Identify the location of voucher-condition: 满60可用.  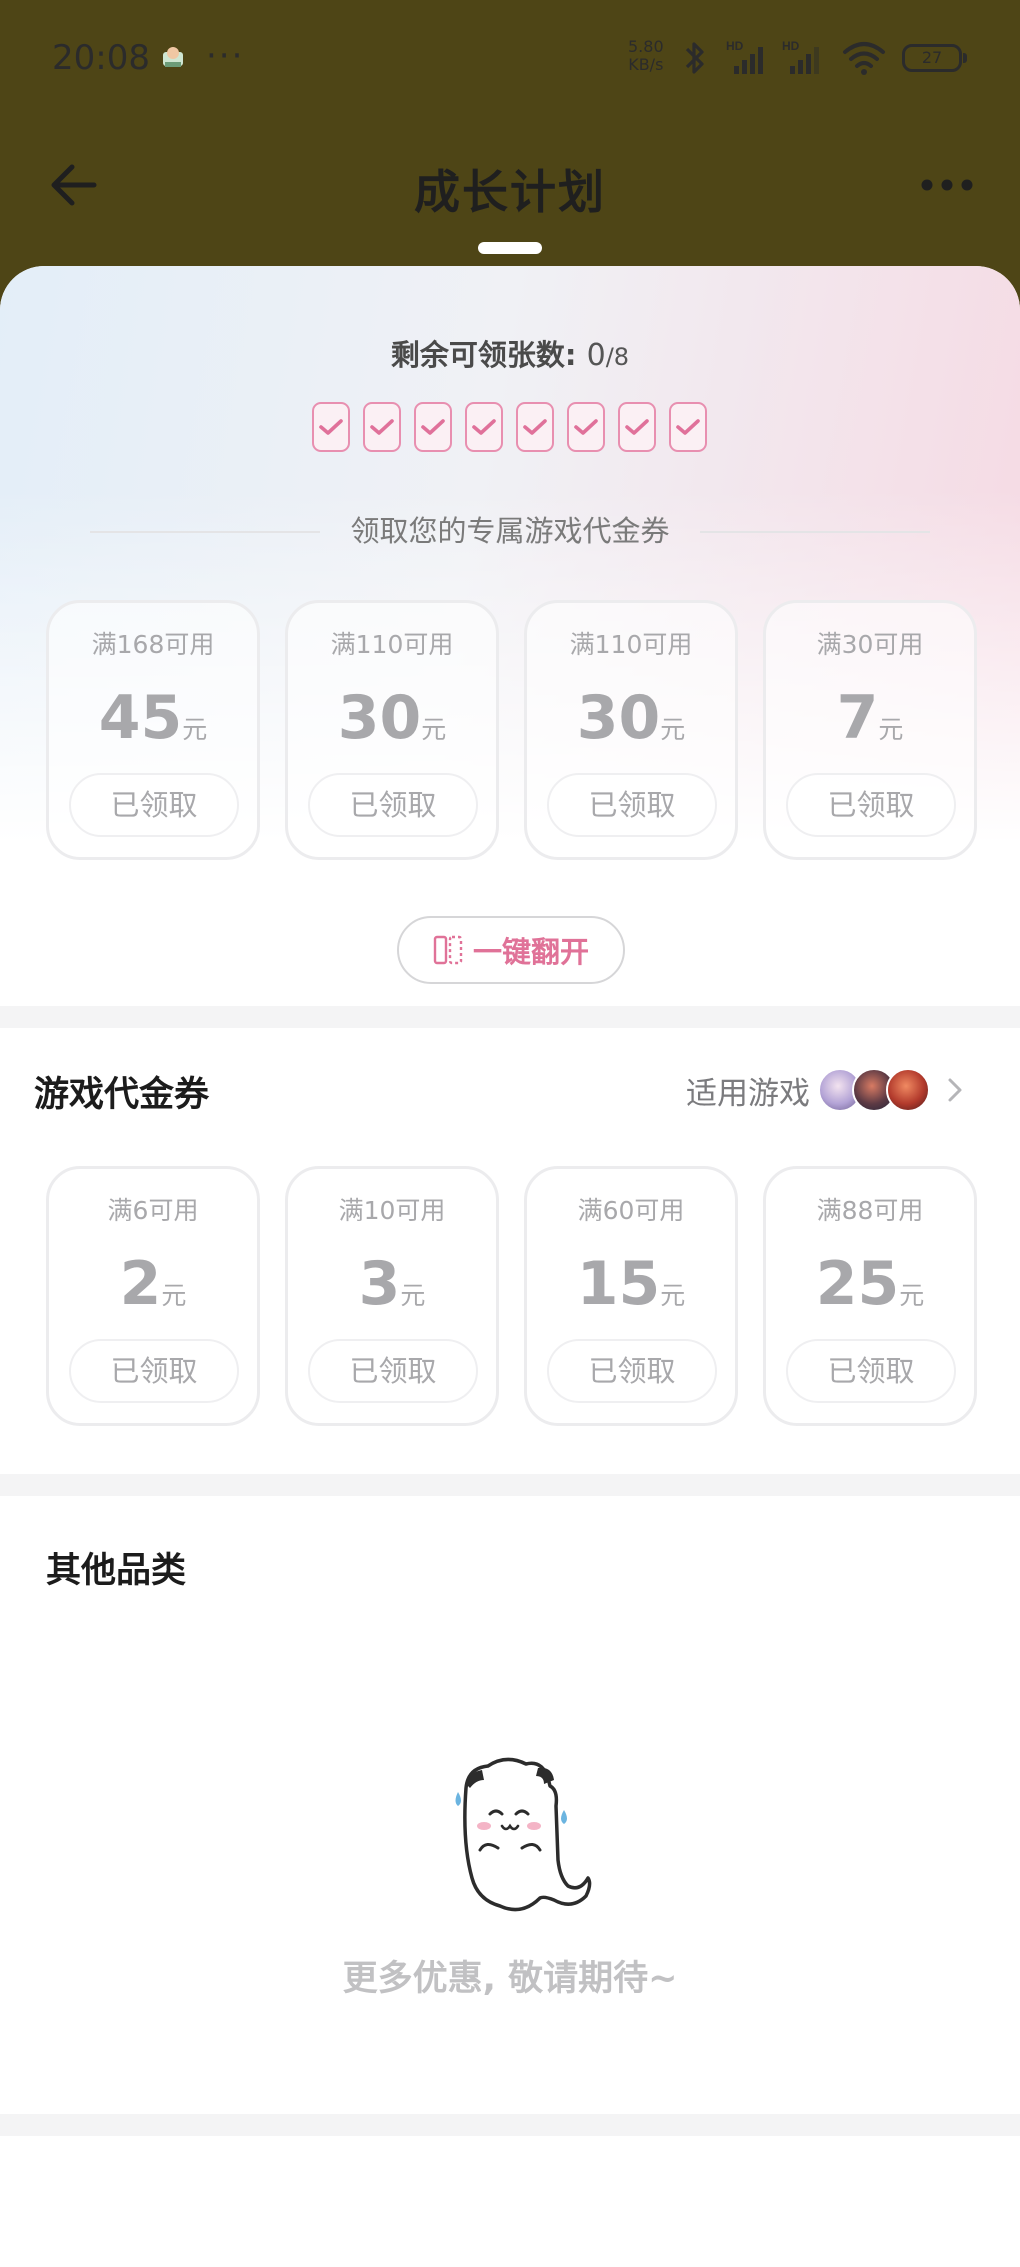
(631, 1210).